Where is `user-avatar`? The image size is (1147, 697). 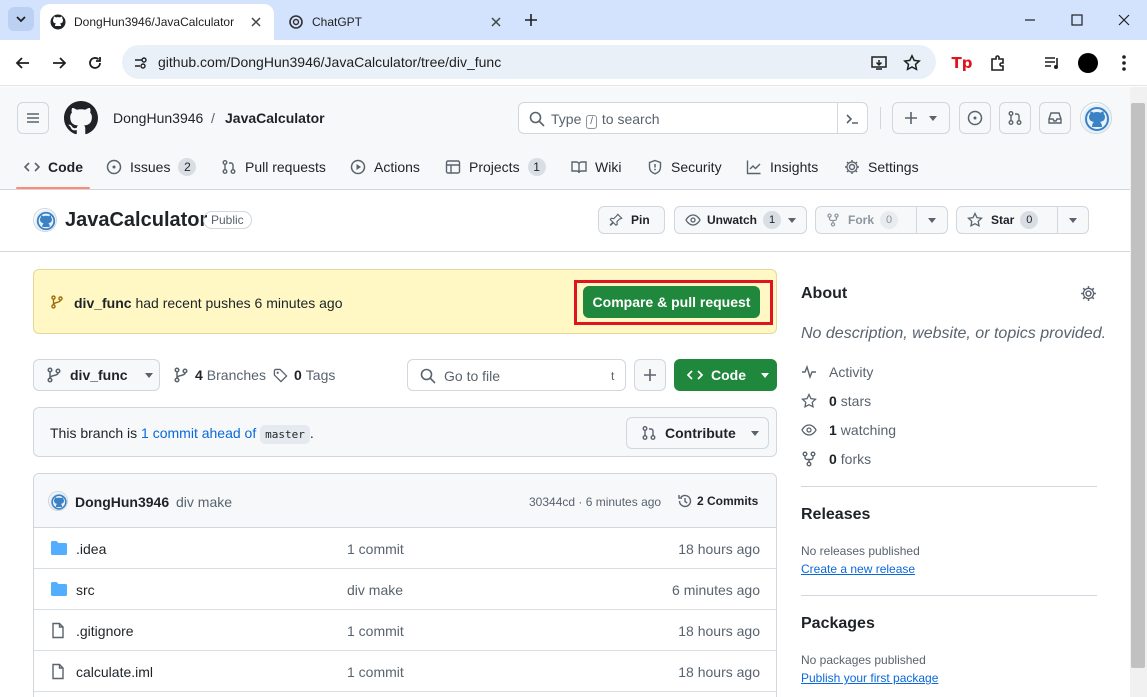 user-avatar is located at coordinates (1096, 118).